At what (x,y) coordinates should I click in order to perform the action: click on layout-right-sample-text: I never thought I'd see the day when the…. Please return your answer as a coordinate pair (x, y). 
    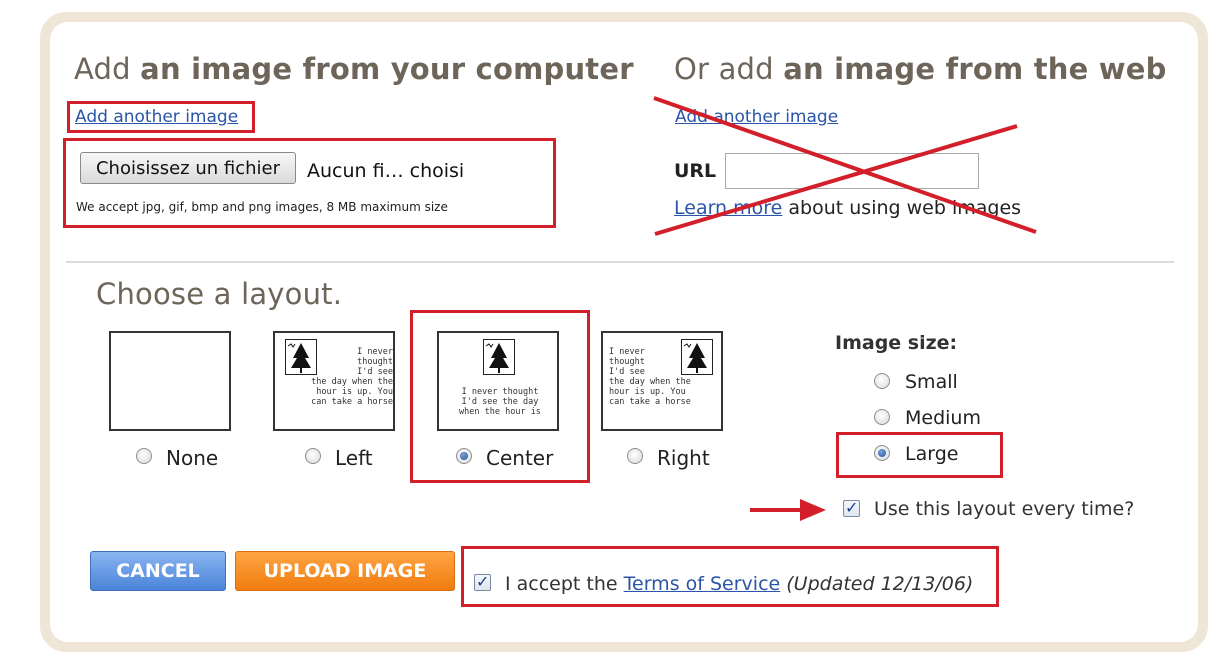
    Looking at the image, I should click on (650, 377).